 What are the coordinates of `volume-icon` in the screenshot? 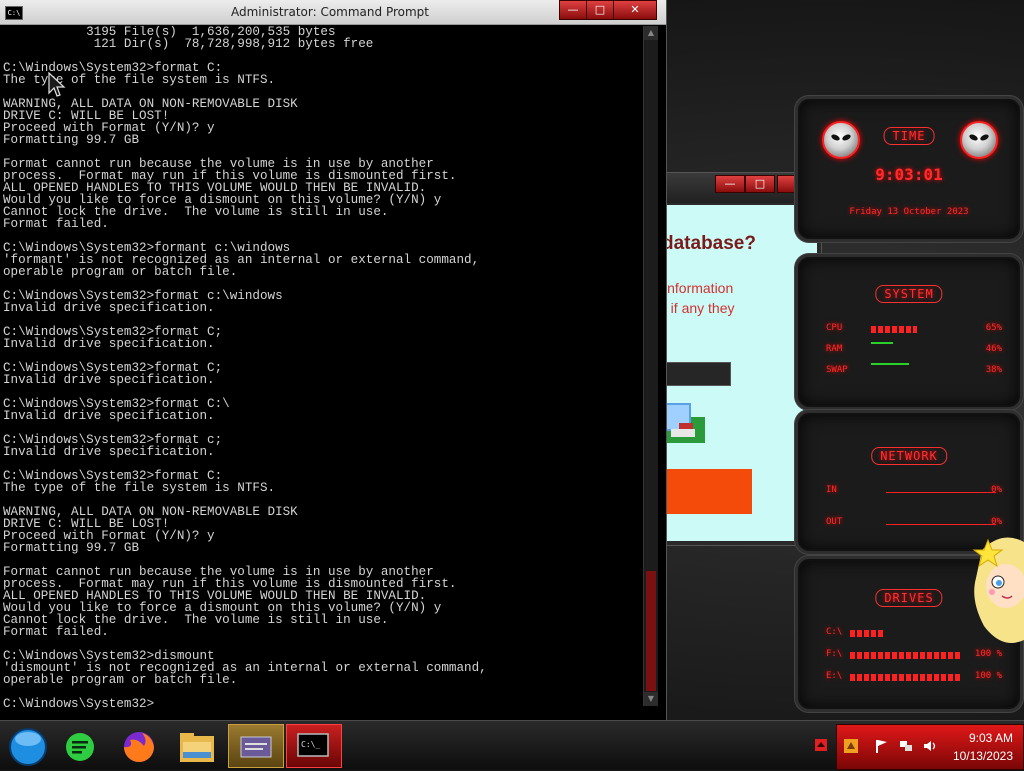 It's located at (930, 746).